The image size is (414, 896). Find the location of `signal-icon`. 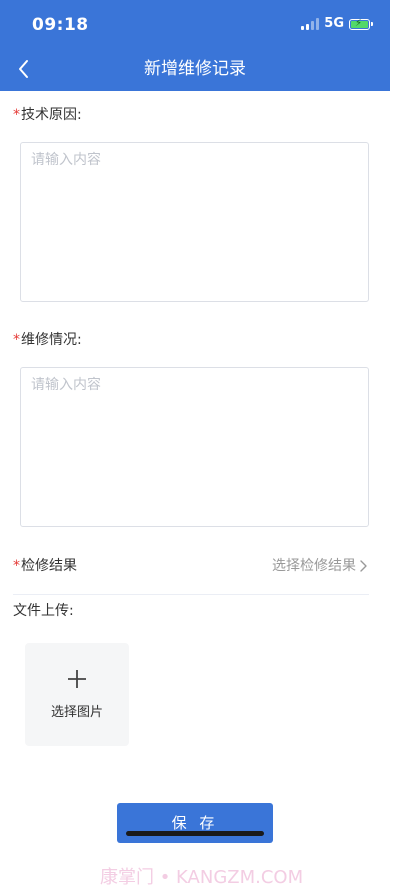

signal-icon is located at coordinates (310, 24).